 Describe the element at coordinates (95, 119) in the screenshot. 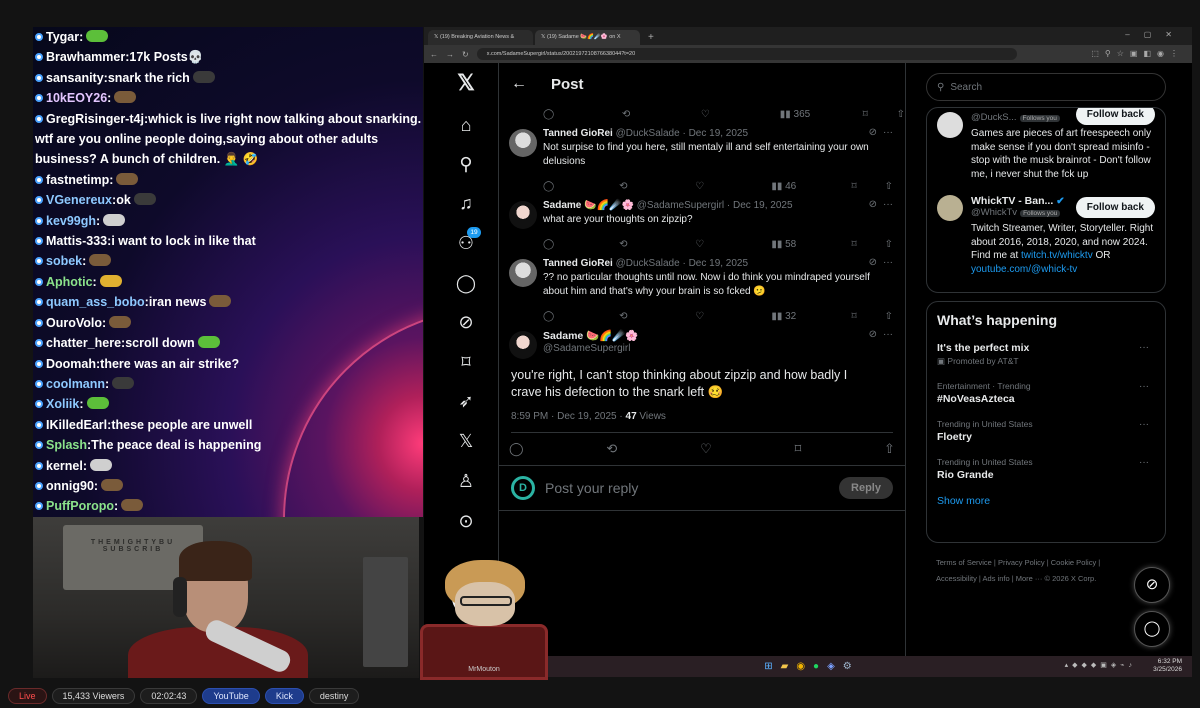

I see `chat-username: GregRisinger-t4j` at that location.